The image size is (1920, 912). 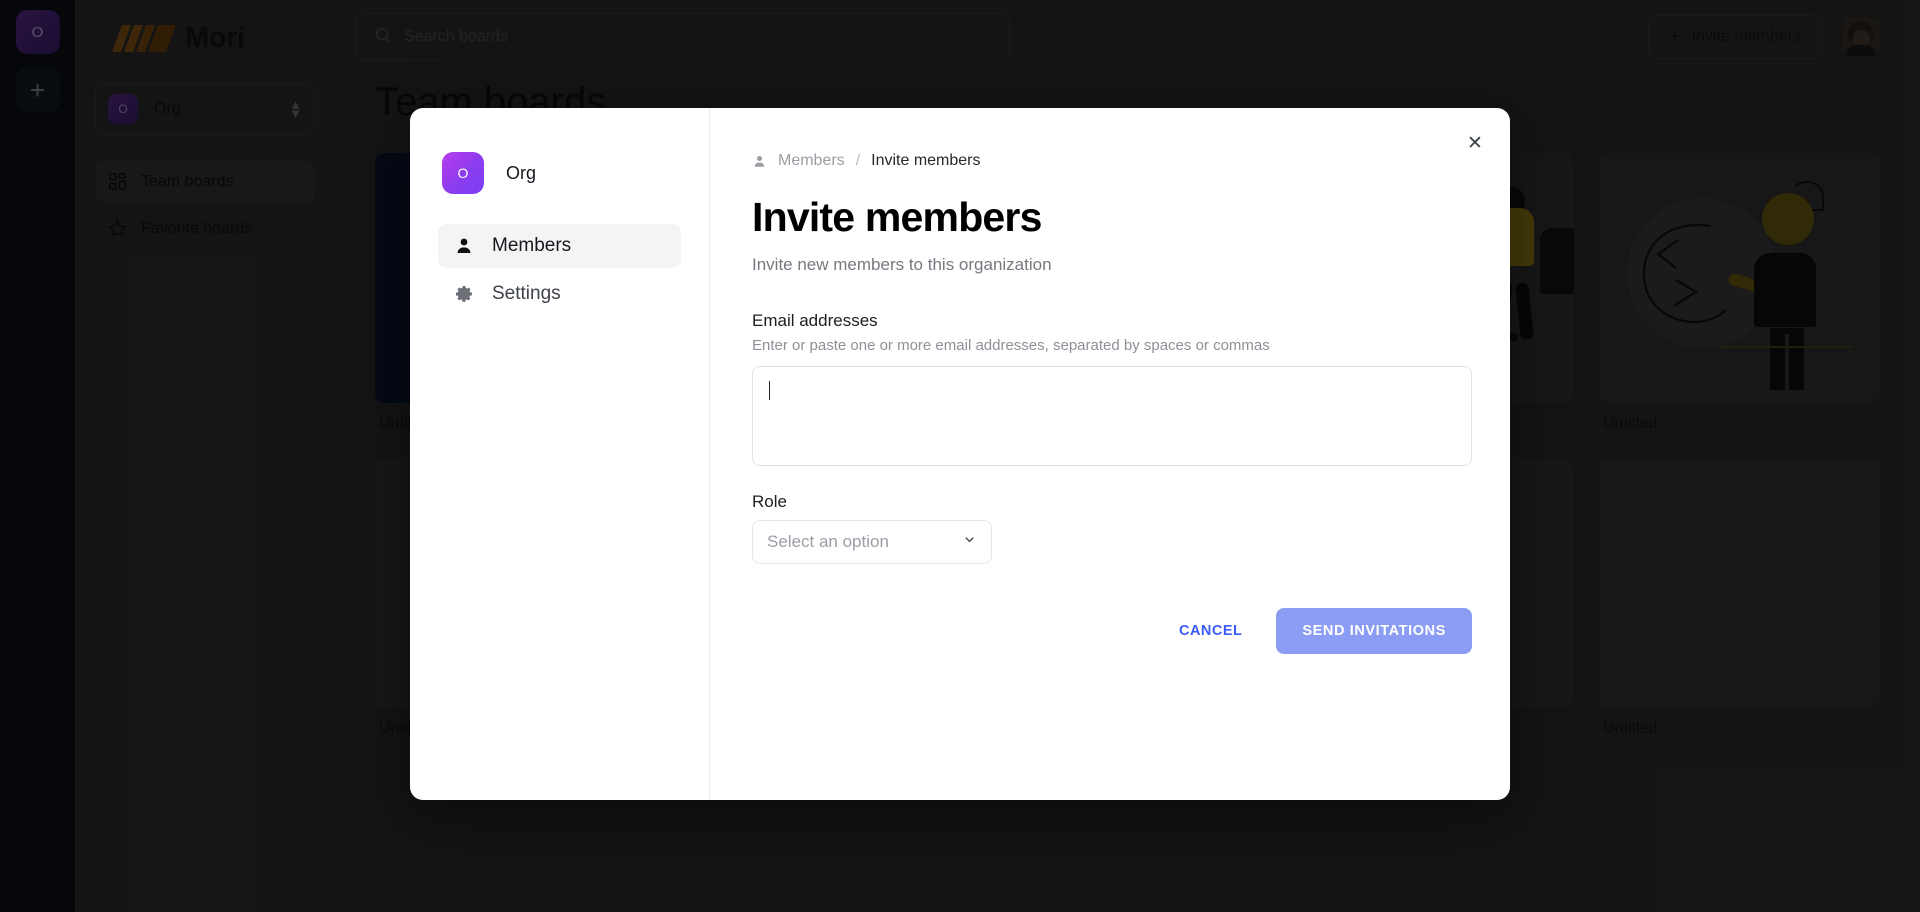 I want to click on modal-subtitle: Invite new members to this organization, so click(x=902, y=264).